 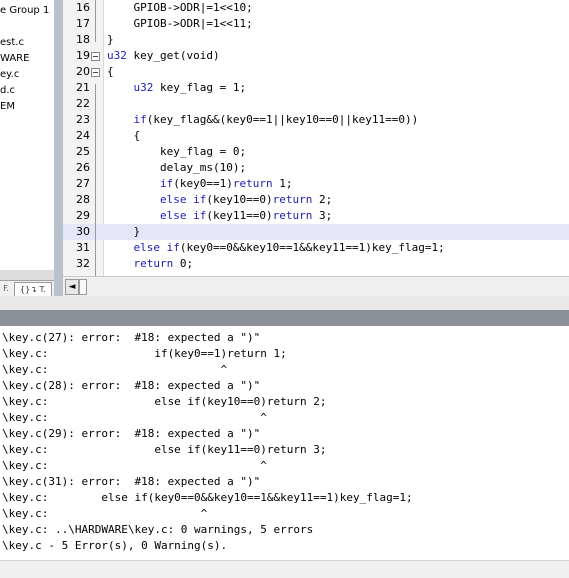 What do you see at coordinates (83, 119) in the screenshot?
I see `line-number: 23` at bounding box center [83, 119].